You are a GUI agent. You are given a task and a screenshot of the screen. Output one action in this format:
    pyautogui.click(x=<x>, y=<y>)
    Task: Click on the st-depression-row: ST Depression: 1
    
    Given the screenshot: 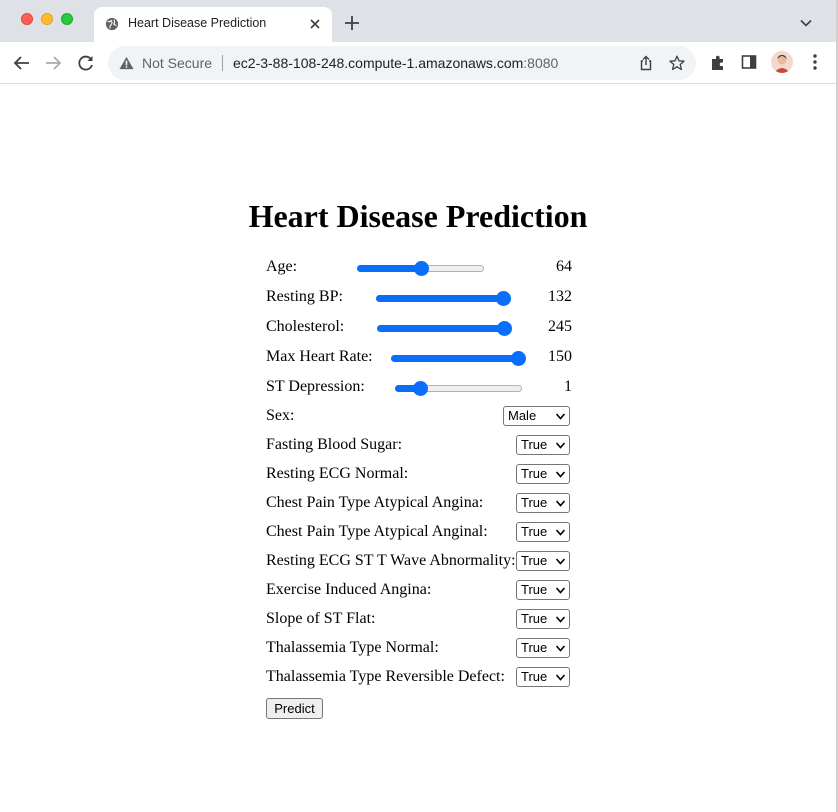 What is the action you would take?
    pyautogui.click(x=419, y=388)
    